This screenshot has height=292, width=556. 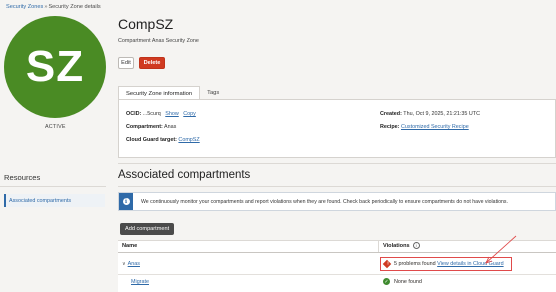 I want to click on resources-divider, so click(x=53, y=186).